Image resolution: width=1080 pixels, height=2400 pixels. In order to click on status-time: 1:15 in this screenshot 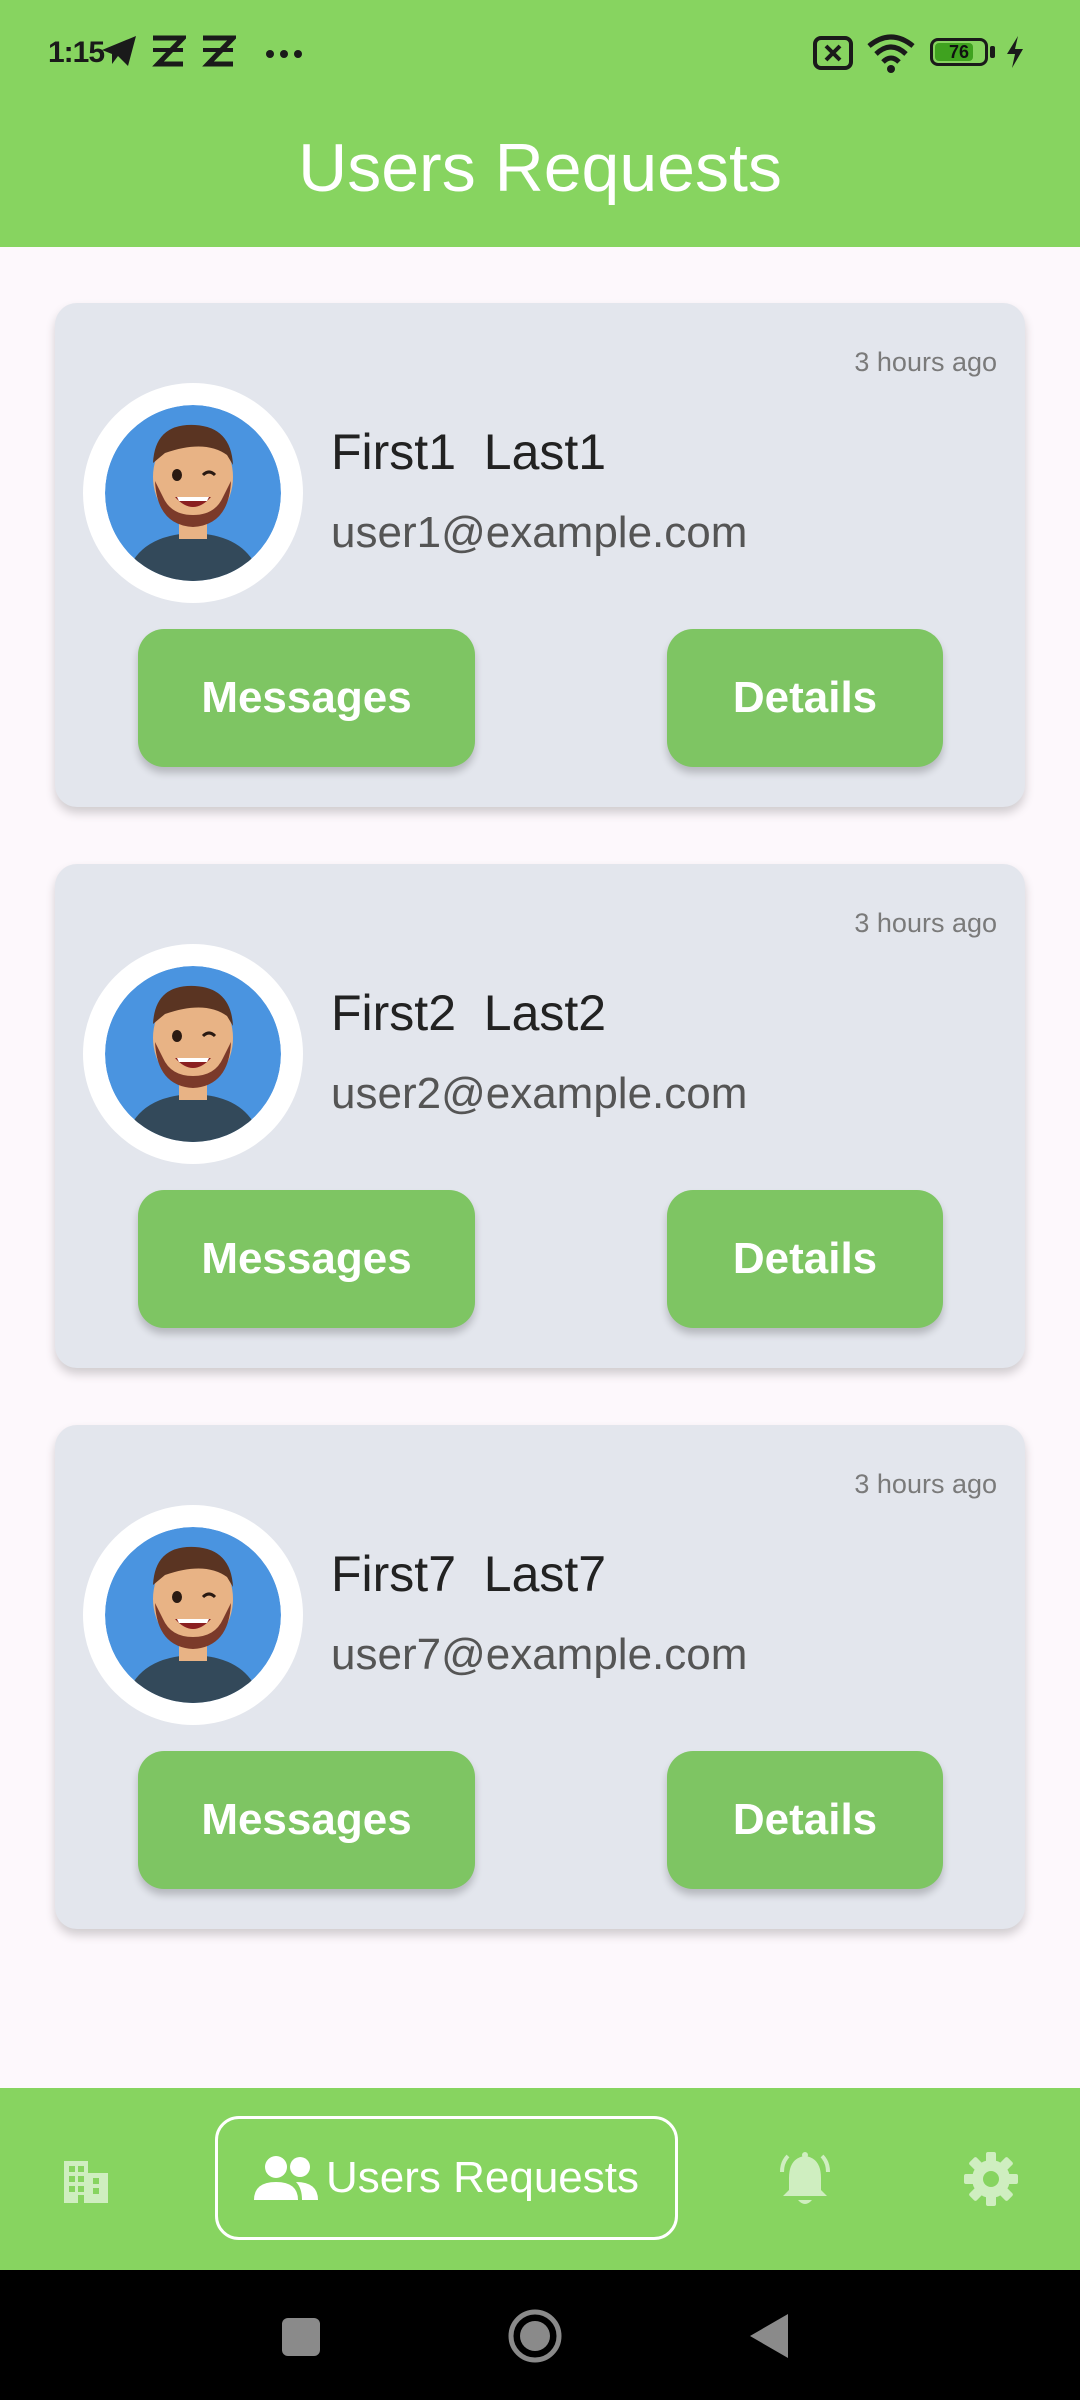, I will do `click(76, 52)`.